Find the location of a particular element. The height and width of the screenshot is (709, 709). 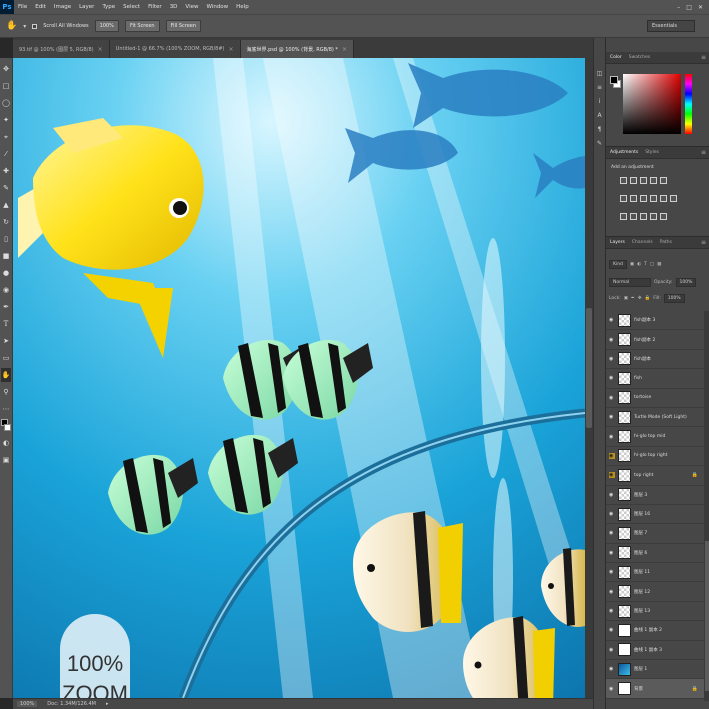

eraser-tool-icon: ▯ is located at coordinates (6, 239).